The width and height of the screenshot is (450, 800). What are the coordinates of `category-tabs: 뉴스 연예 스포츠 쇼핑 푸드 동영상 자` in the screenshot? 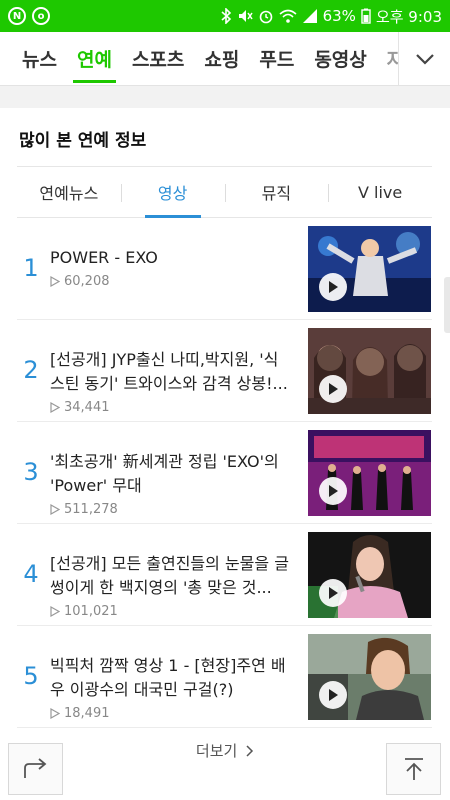 It's located at (199, 58).